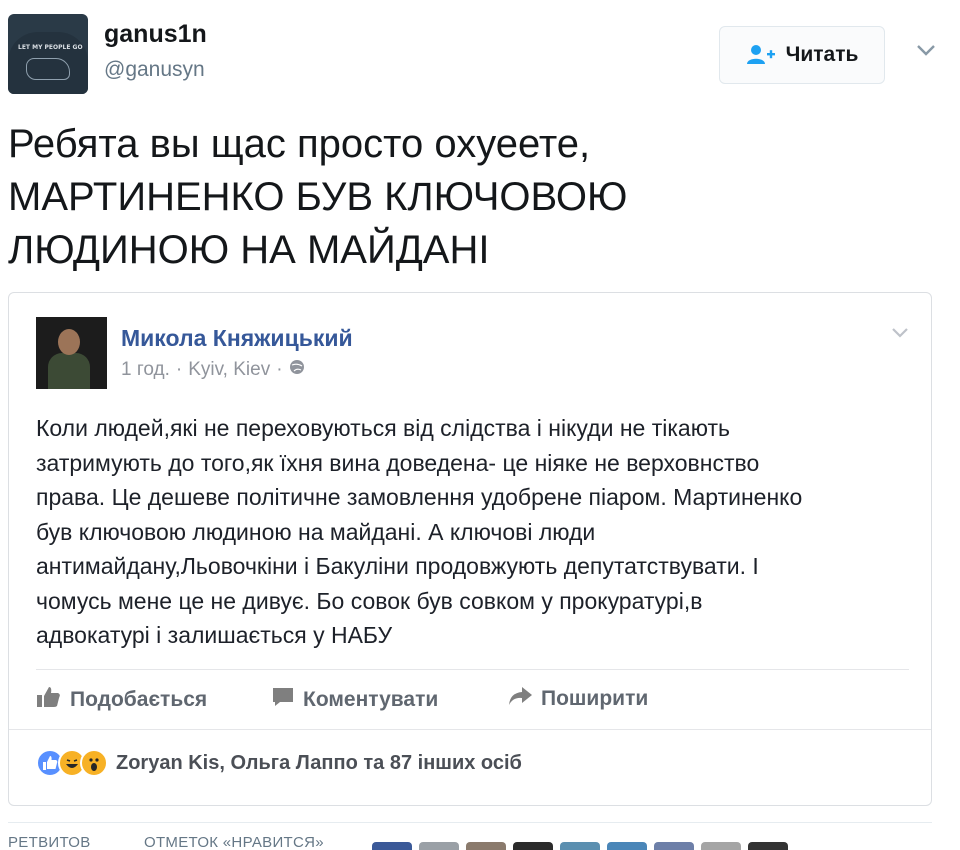 The image size is (960, 850). Describe the element at coordinates (49, 842) in the screenshot. I see `retweets-label: РЕТВИТОВ` at that location.